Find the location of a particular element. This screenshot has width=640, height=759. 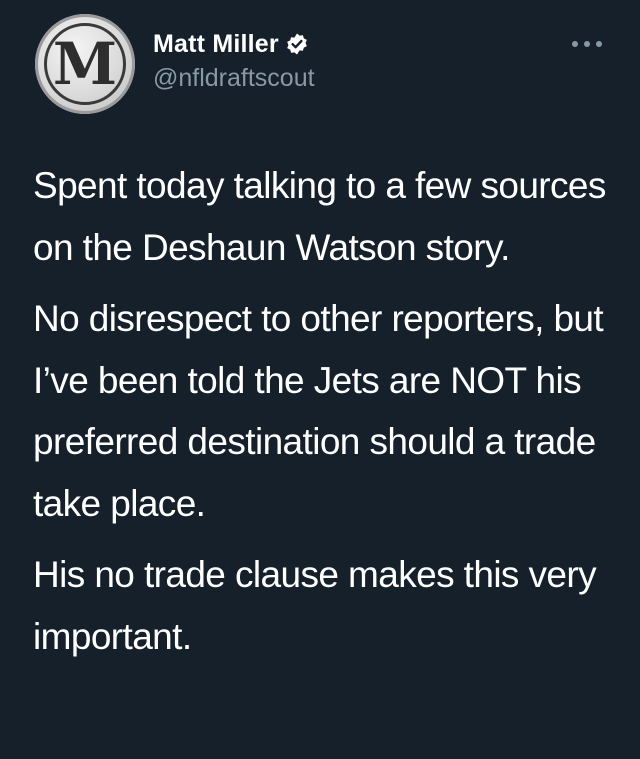

tweet-header: M Matt Miller @nfldraftscout is located at coordinates (320, 64).